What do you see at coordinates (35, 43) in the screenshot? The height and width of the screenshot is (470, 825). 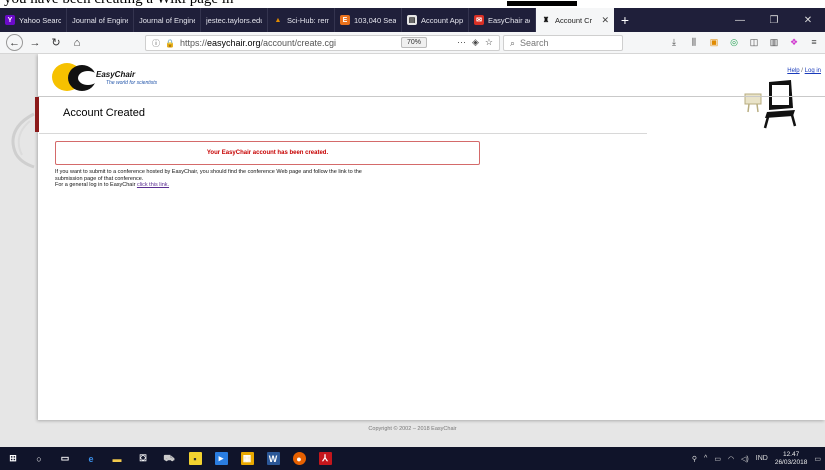 I see `forward-arrow-icon: →` at bounding box center [35, 43].